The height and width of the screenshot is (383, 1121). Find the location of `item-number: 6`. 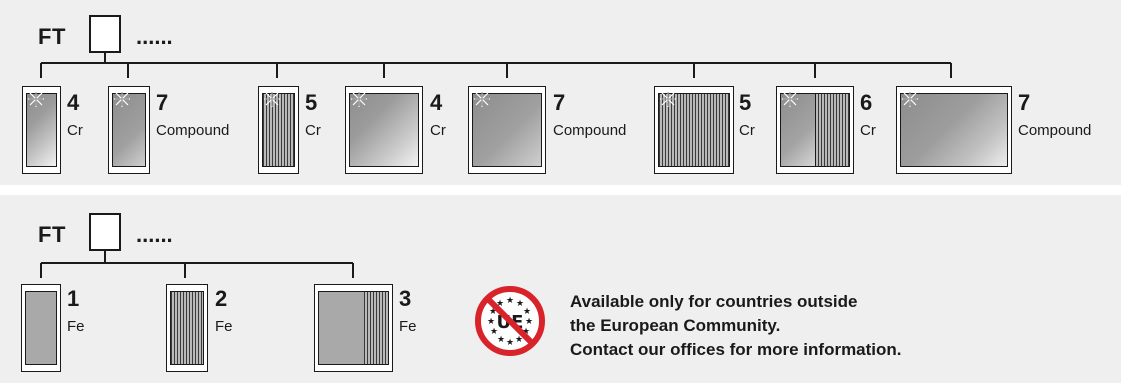

item-number: 6 is located at coordinates (866, 102).